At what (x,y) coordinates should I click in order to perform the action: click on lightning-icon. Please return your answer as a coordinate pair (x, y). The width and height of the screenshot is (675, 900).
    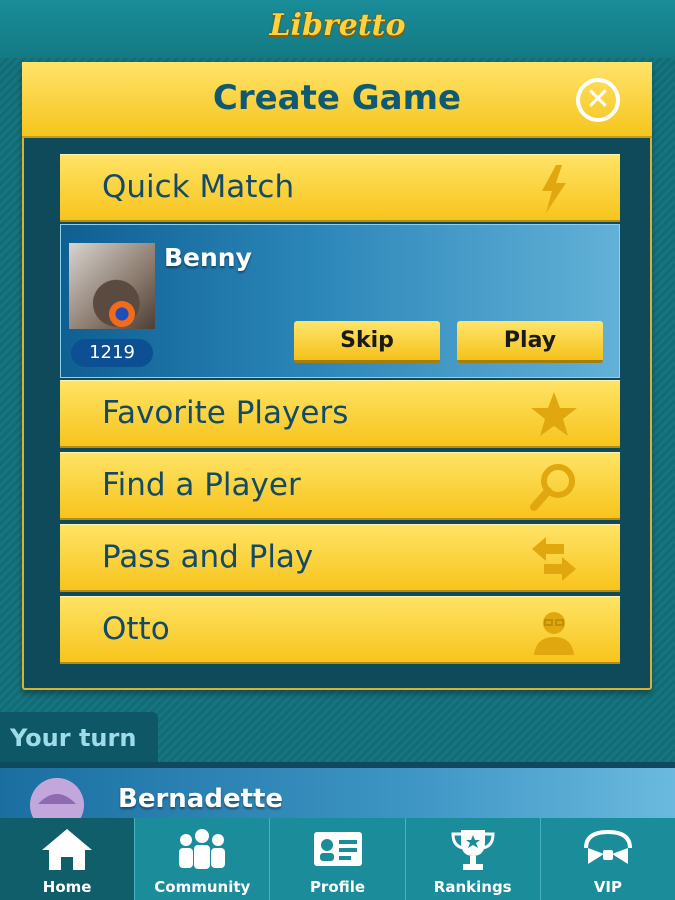
    Looking at the image, I should click on (554, 189).